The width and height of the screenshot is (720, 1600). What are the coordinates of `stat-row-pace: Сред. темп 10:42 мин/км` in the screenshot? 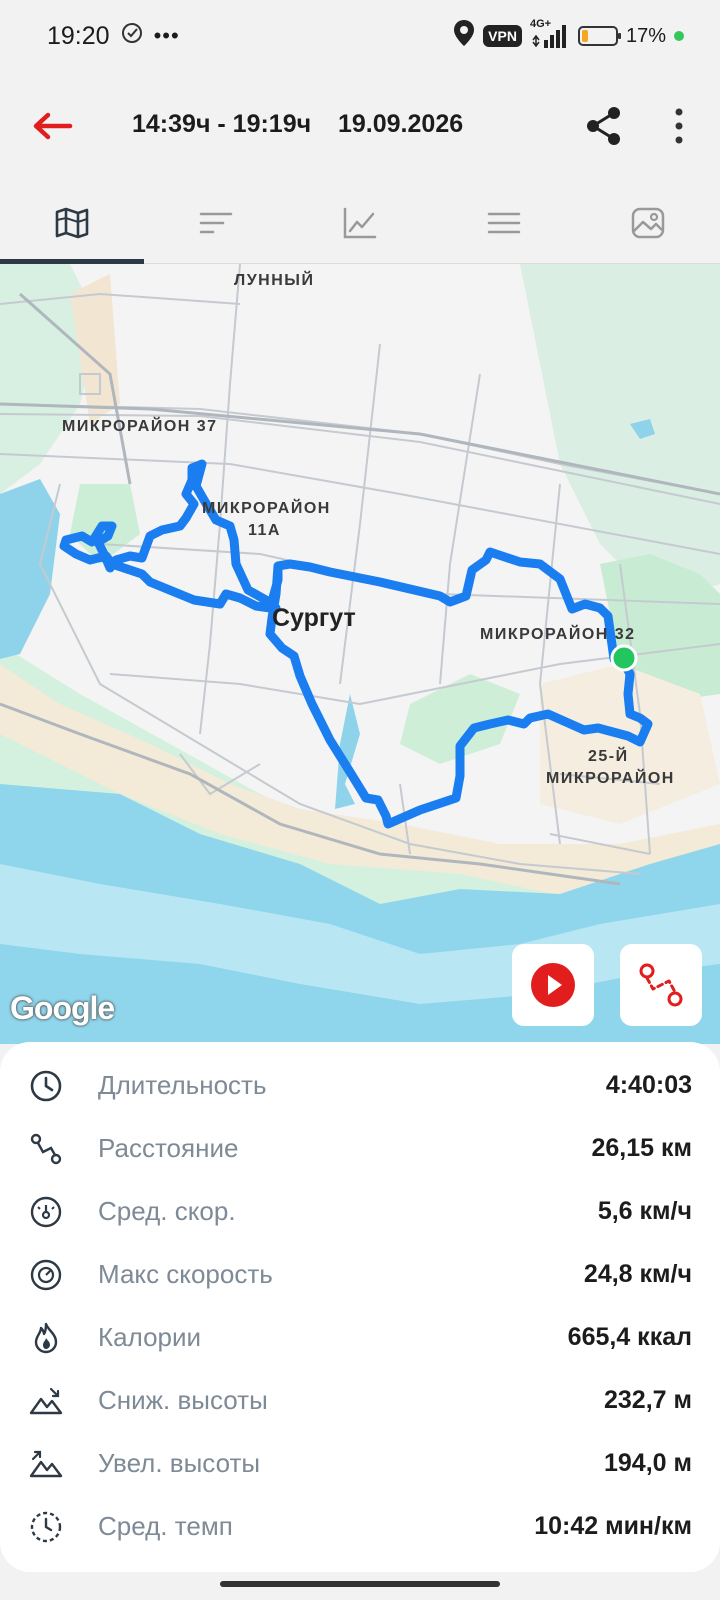 It's located at (360, 1526).